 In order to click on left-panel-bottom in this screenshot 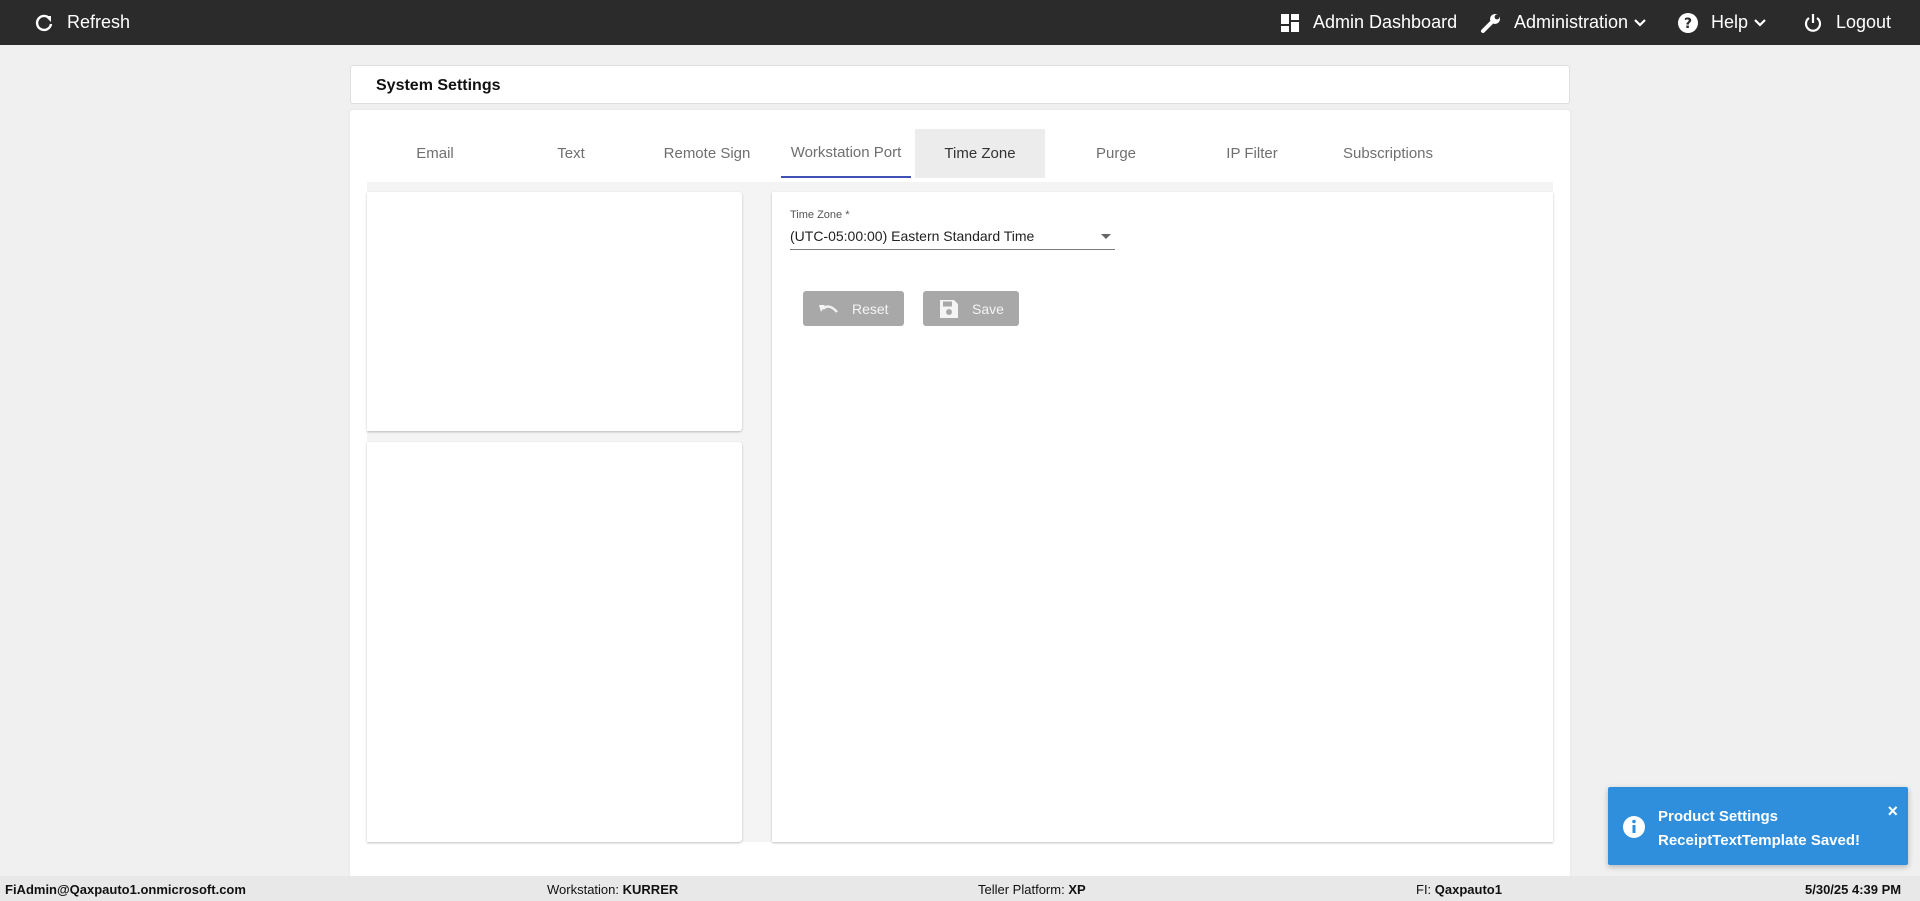, I will do `click(554, 642)`.